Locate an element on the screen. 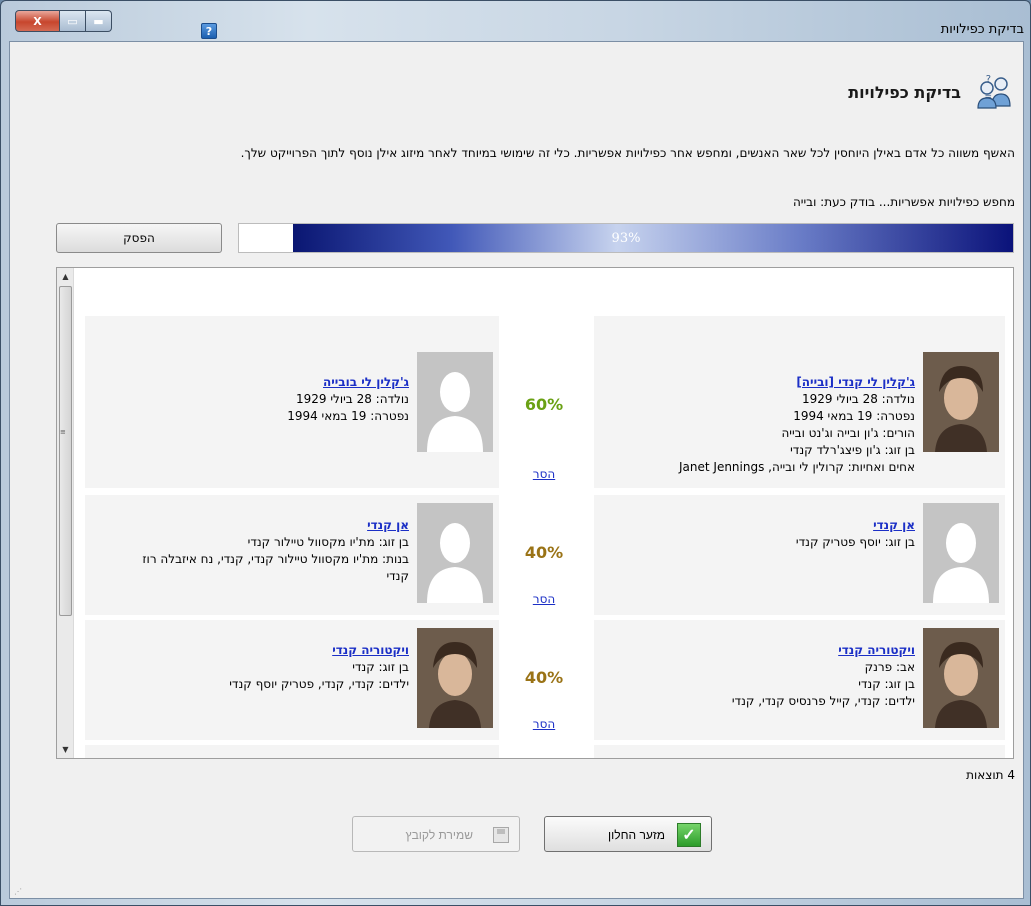 The height and width of the screenshot is (906, 1031). person-detail: בן זוג: מת'יו מקסוול טיילור קנדי is located at coordinates (328, 542).